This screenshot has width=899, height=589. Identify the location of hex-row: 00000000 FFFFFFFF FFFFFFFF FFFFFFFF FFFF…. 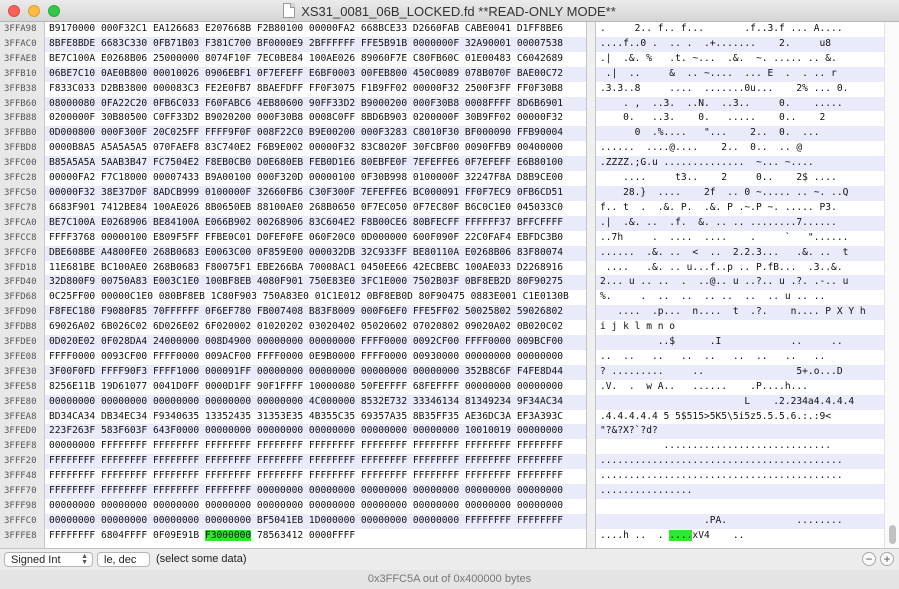
(315, 446).